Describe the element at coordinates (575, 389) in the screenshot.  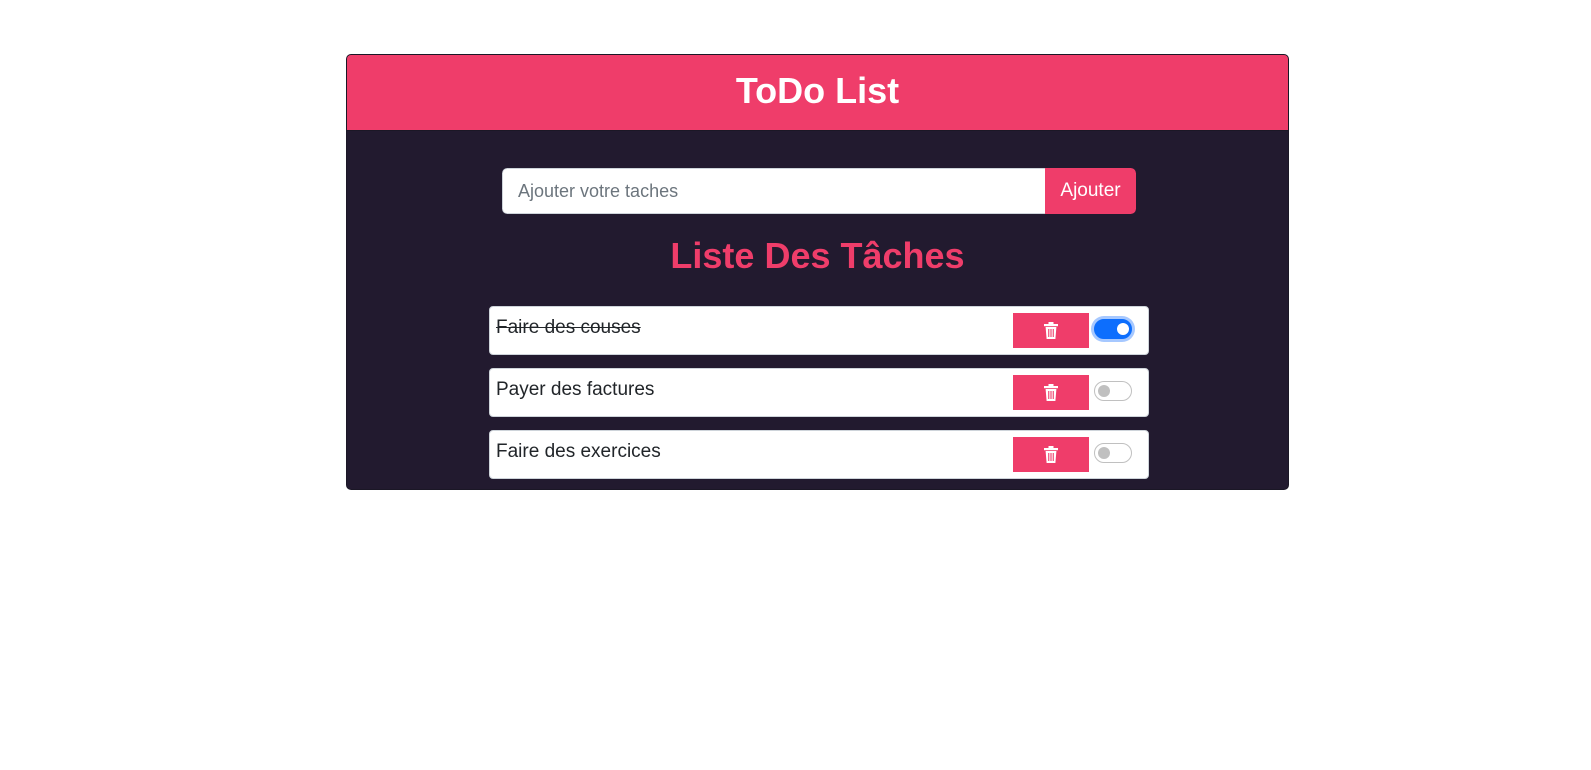
I see `task-label: Payer des factures` at that location.